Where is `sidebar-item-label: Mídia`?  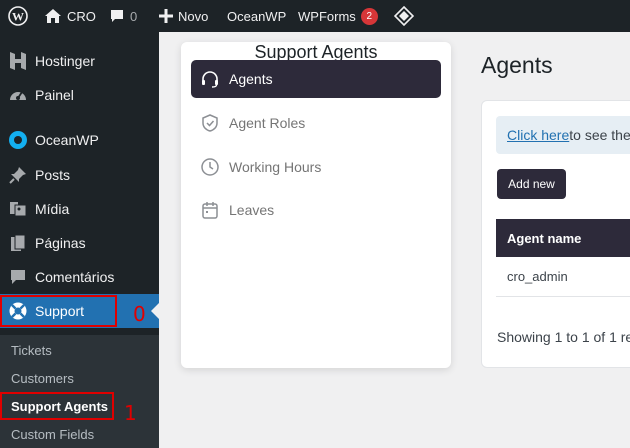 sidebar-item-label: Mídia is located at coordinates (52, 209).